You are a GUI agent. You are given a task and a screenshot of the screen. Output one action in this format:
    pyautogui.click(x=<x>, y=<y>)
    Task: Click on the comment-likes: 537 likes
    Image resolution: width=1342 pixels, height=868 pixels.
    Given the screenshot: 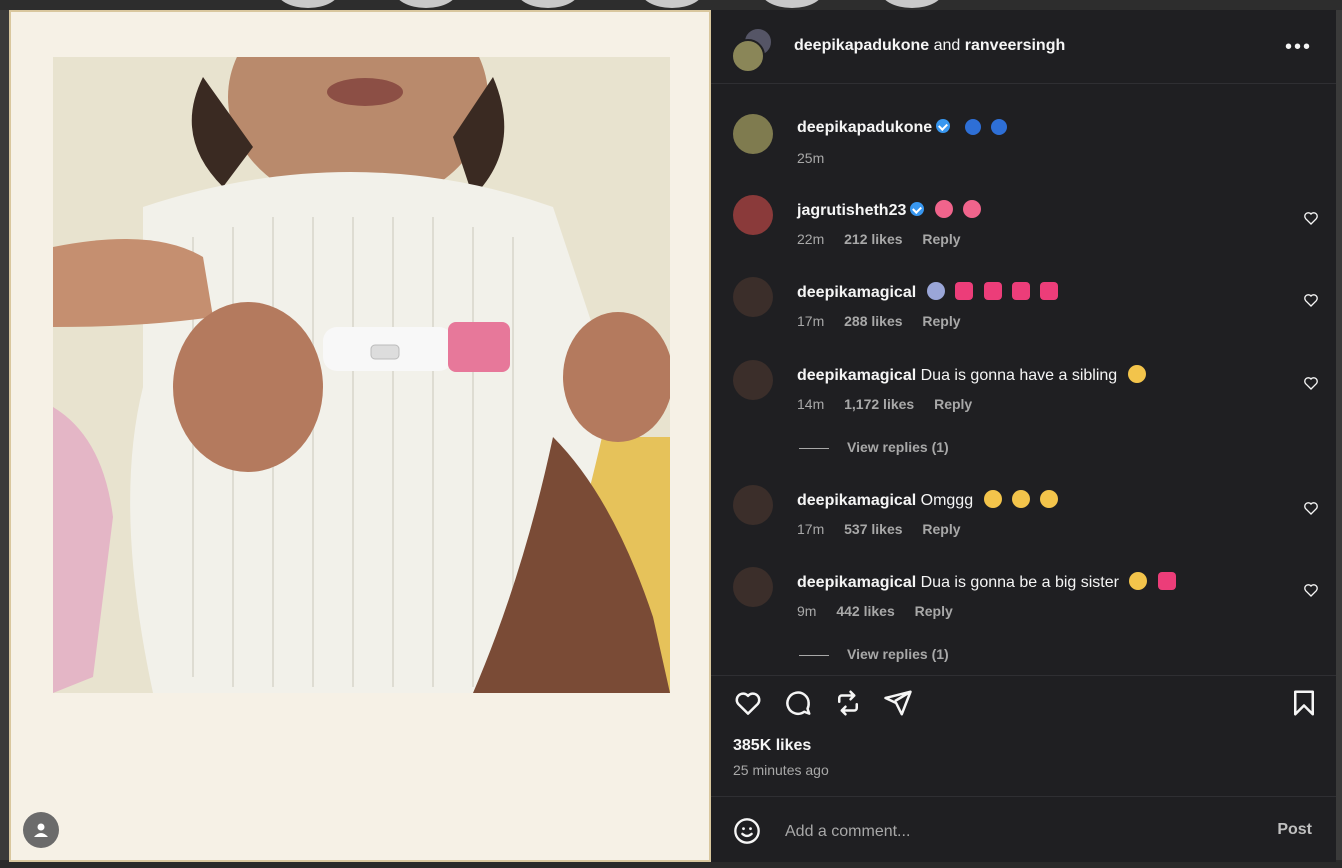 What is the action you would take?
    pyautogui.click(x=873, y=529)
    